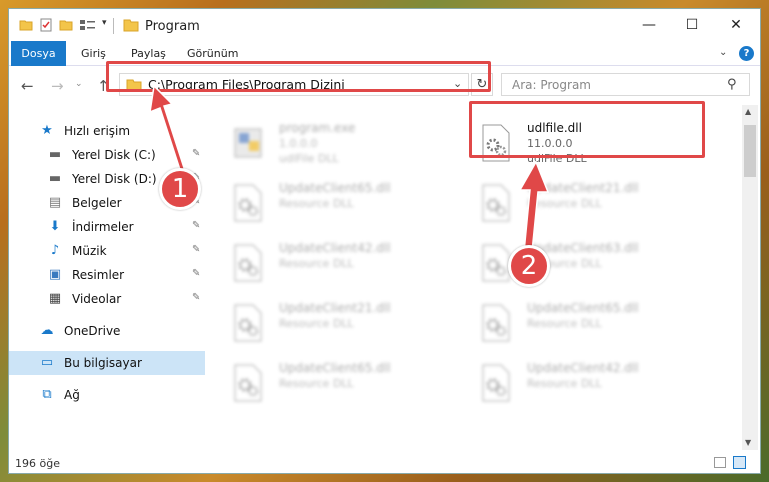 This screenshot has height=482, width=769. What do you see at coordinates (98, 275) in the screenshot?
I see `sidebar-item-label: Resimler` at bounding box center [98, 275].